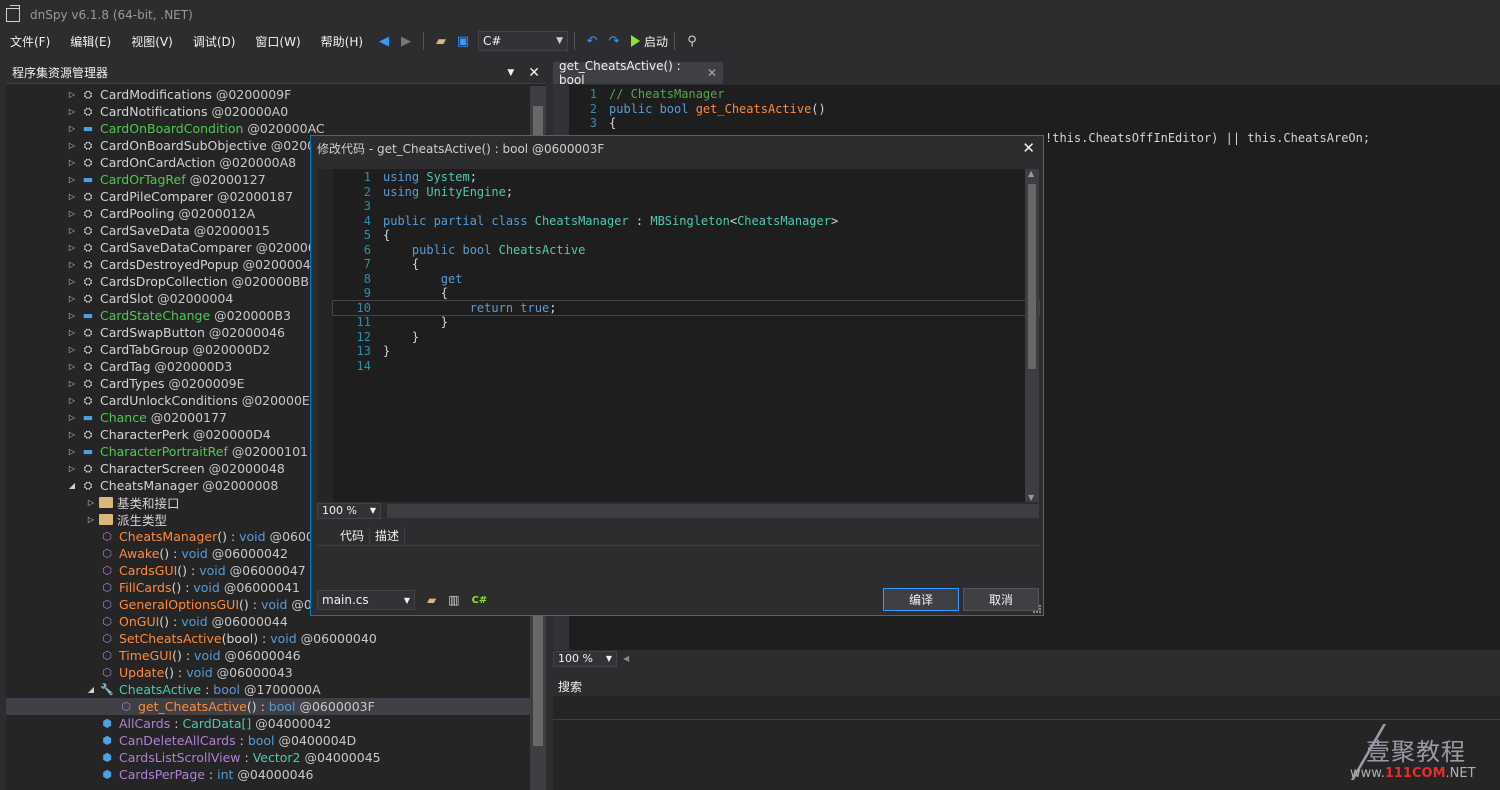 The width and height of the screenshot is (1500, 790). What do you see at coordinates (207, 655) in the screenshot?
I see `tree-item-type: void` at bounding box center [207, 655].